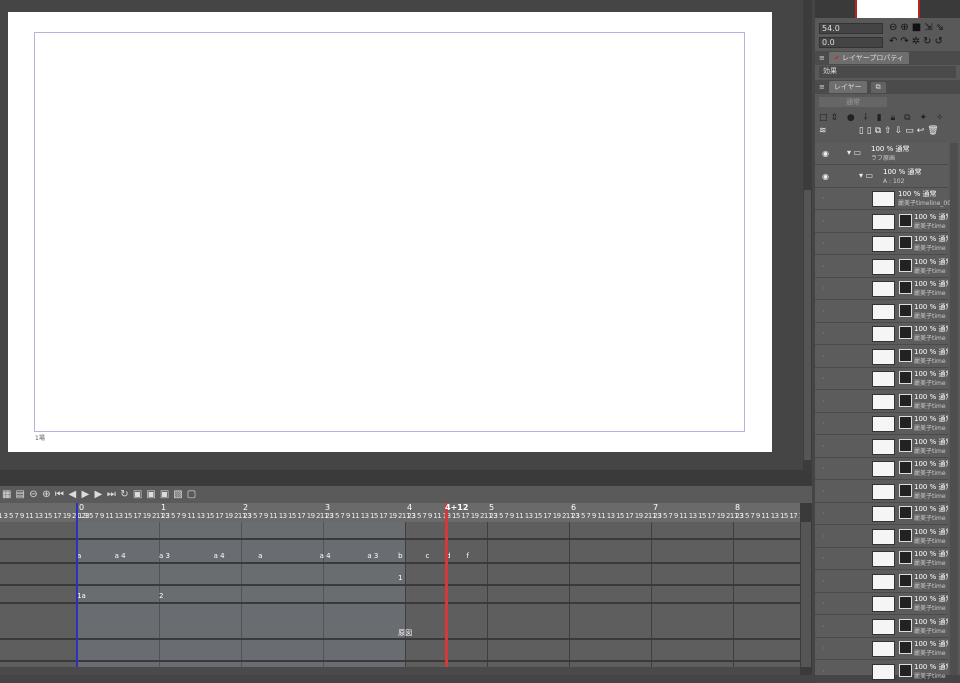 The width and height of the screenshot is (960, 683). I want to click on specify-cel-icon: ▣, so click(150, 494).